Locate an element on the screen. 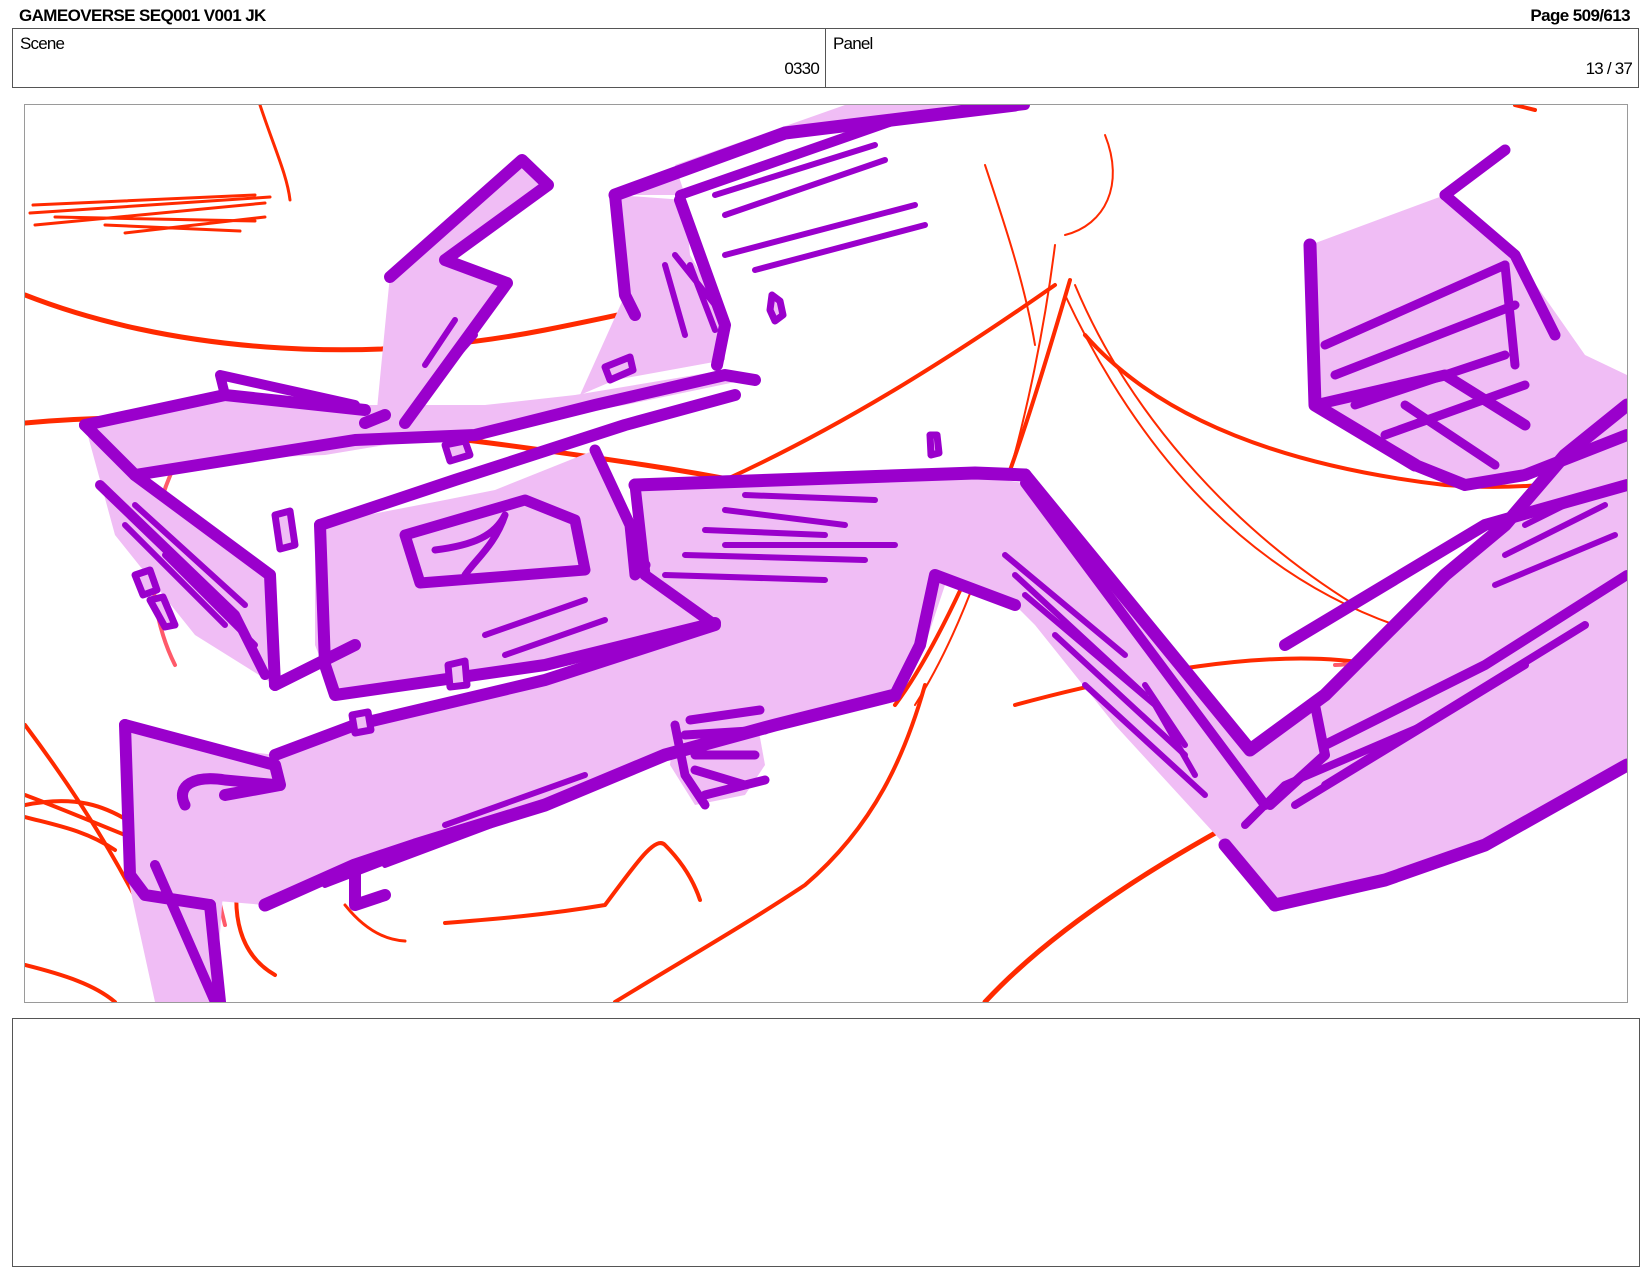  panel-label: Panel is located at coordinates (853, 43).